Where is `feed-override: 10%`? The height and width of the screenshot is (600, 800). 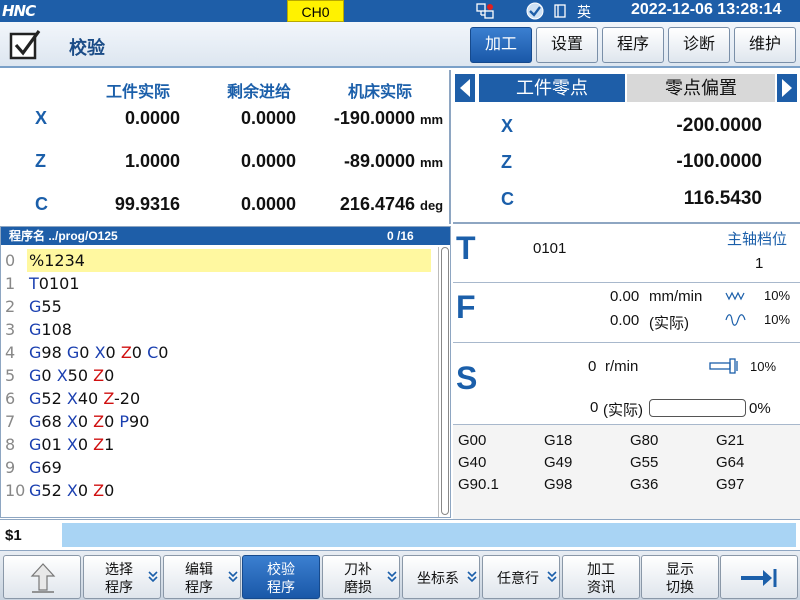
feed-override: 10% is located at coordinates (777, 295).